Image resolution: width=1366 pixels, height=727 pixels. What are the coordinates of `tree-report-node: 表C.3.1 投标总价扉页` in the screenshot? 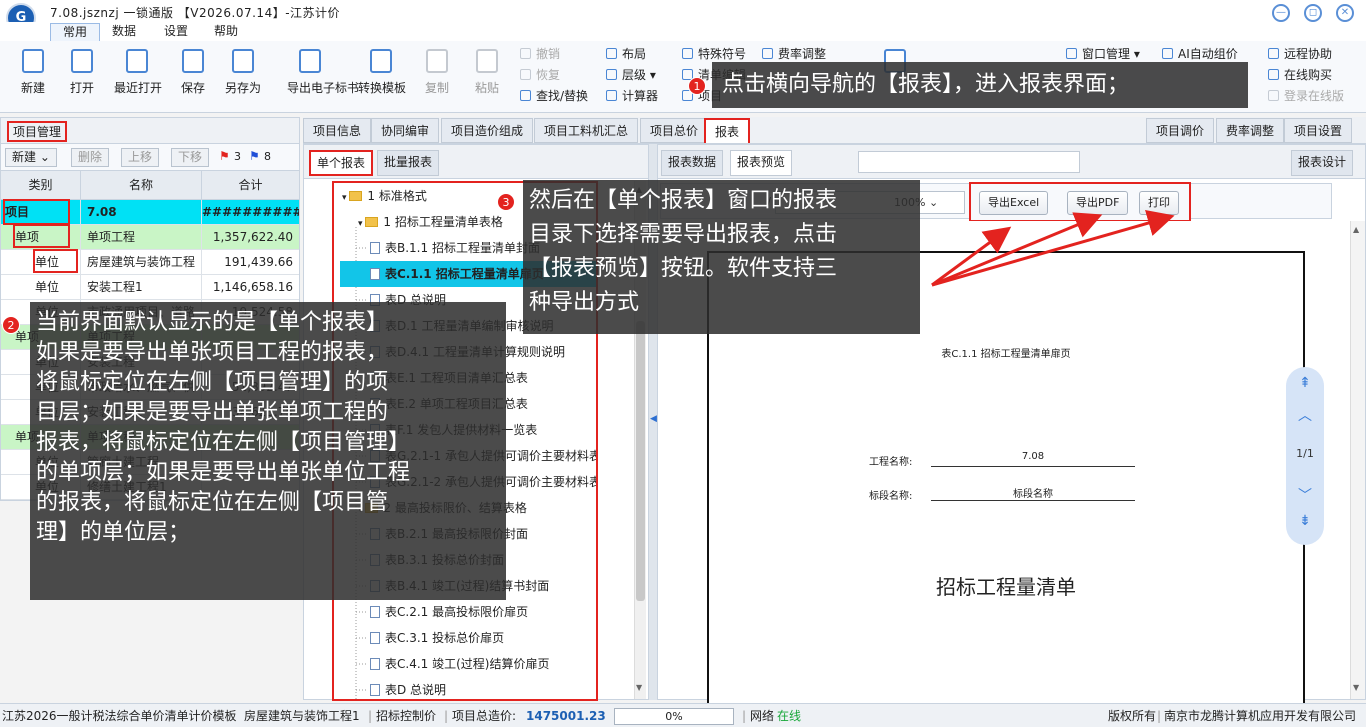 It's located at (437, 638).